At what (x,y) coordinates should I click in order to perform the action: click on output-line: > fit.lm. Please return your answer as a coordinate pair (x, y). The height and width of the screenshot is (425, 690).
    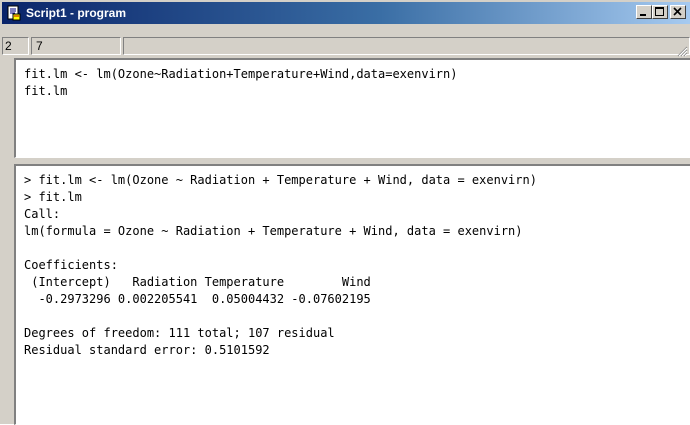
    Looking at the image, I should click on (53, 197).